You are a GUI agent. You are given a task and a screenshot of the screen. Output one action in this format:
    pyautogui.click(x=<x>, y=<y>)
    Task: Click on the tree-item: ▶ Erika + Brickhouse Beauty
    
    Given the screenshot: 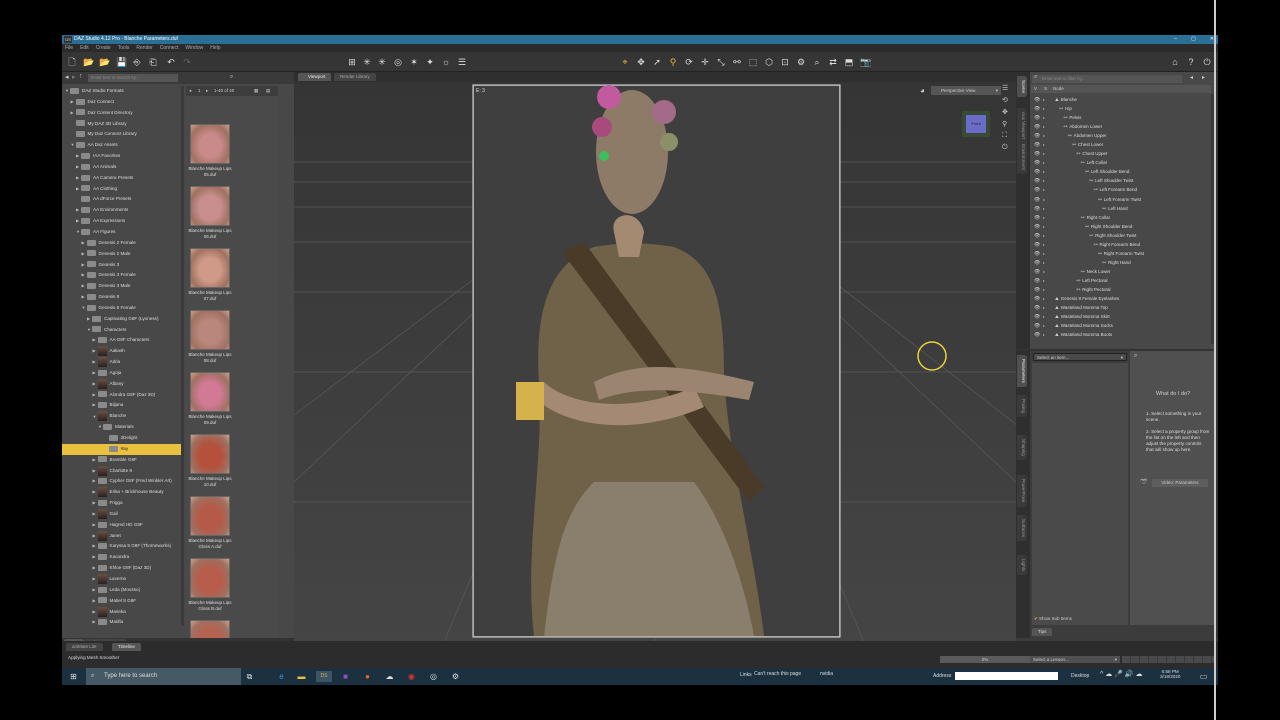 What is the action you would take?
    pyautogui.click(x=122, y=492)
    